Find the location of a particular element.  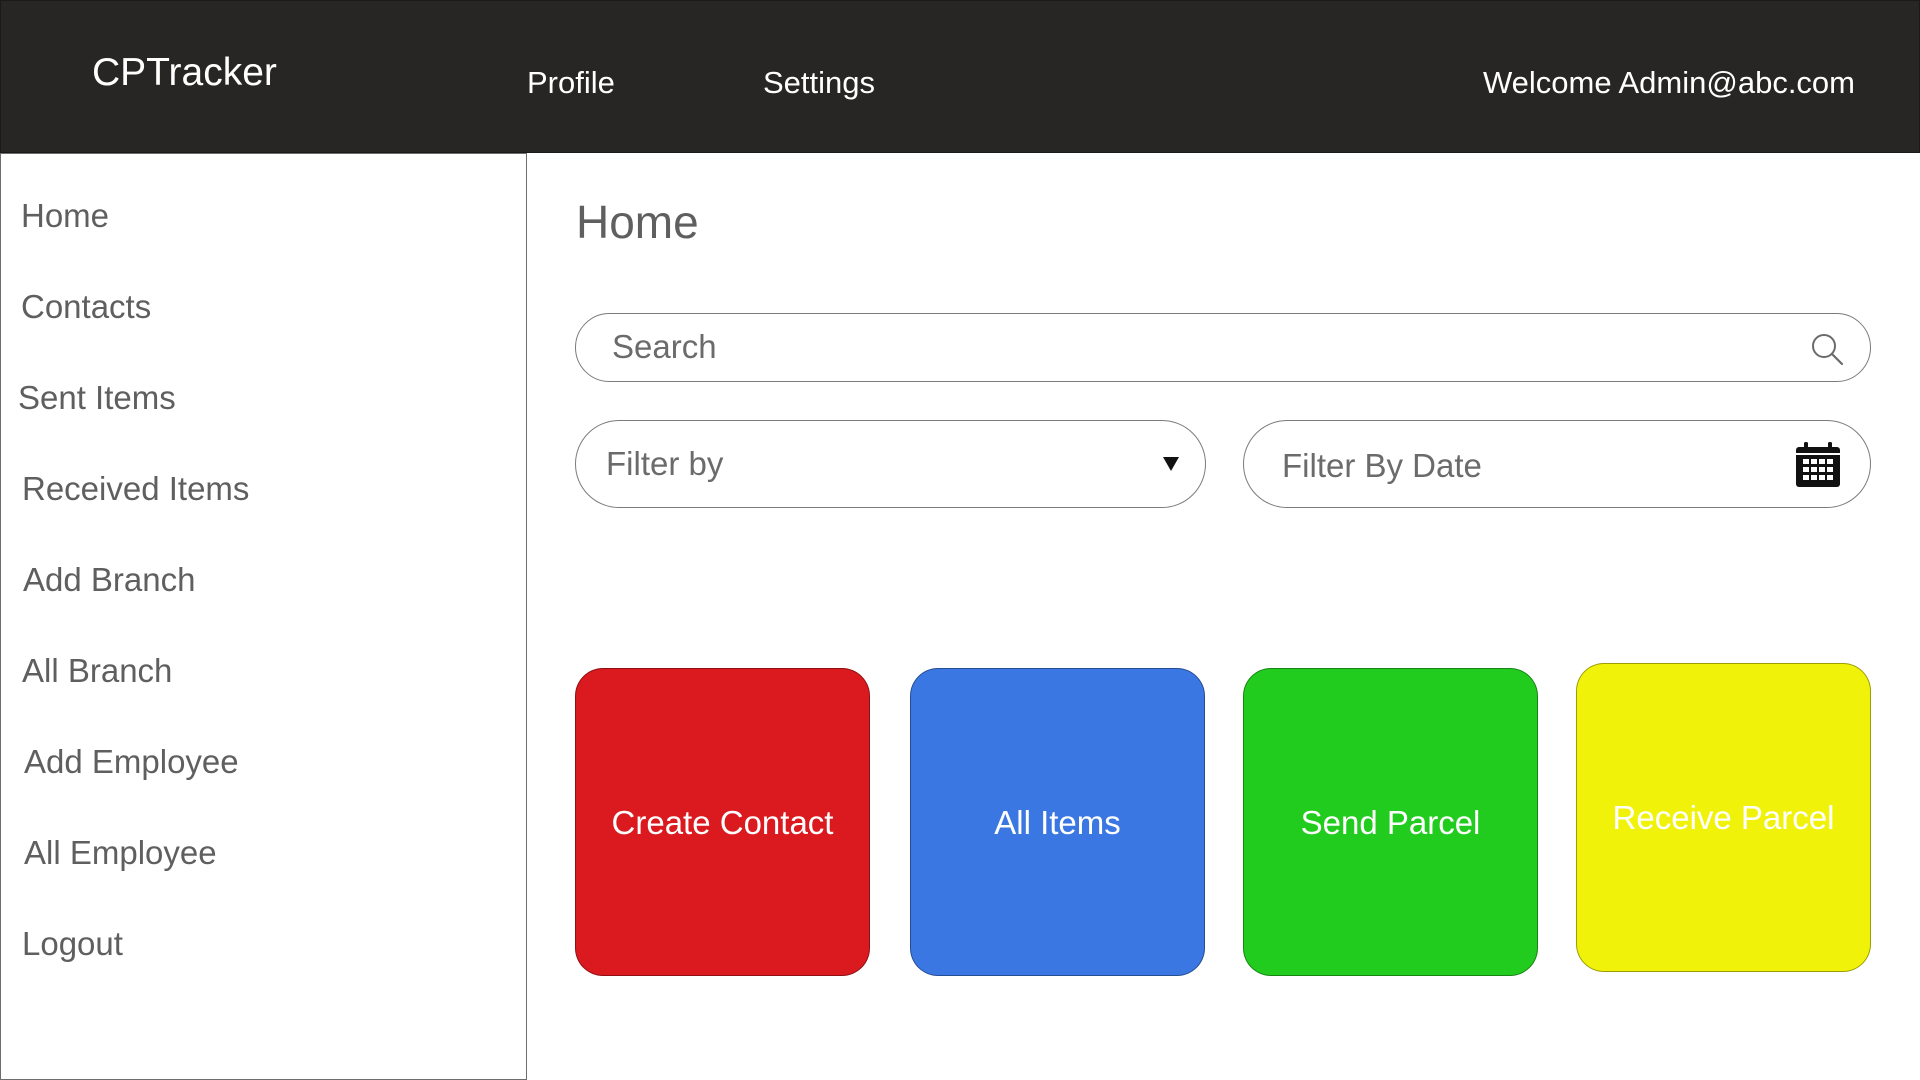

create-contact-tile: Create Contact is located at coordinates (722, 822).